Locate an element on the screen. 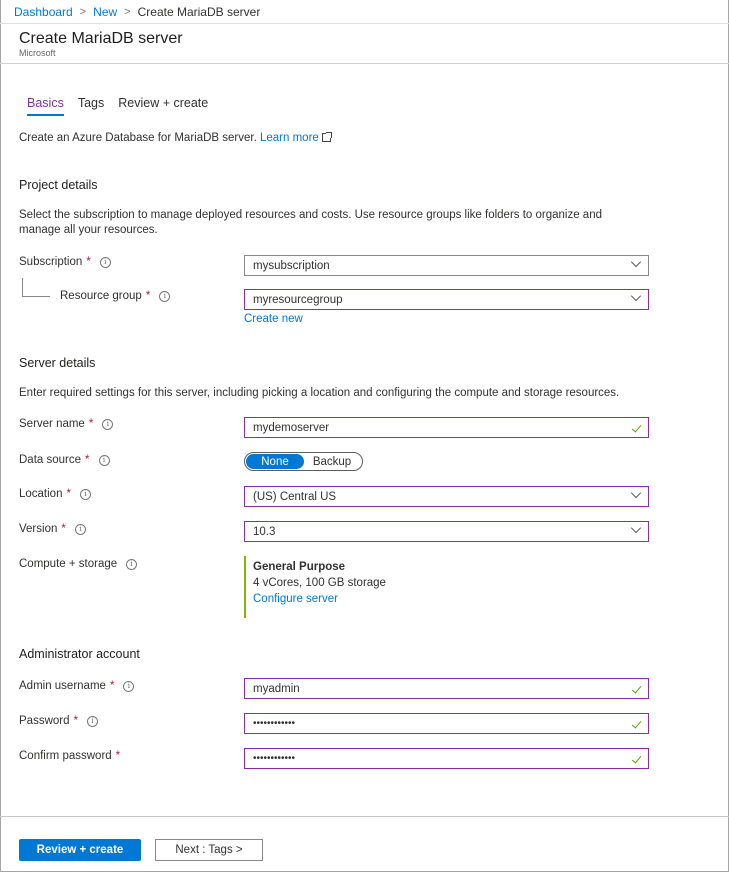 The height and width of the screenshot is (872, 729). server-name-label: Server name * i is located at coordinates (66, 424).